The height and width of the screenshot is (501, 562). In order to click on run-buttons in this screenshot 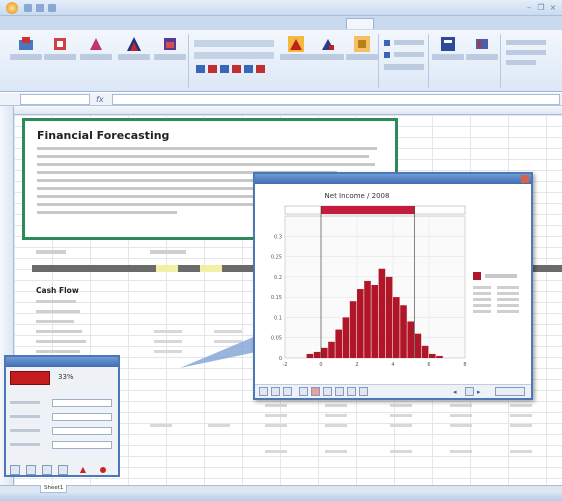, I will do `click(236, 69)`.